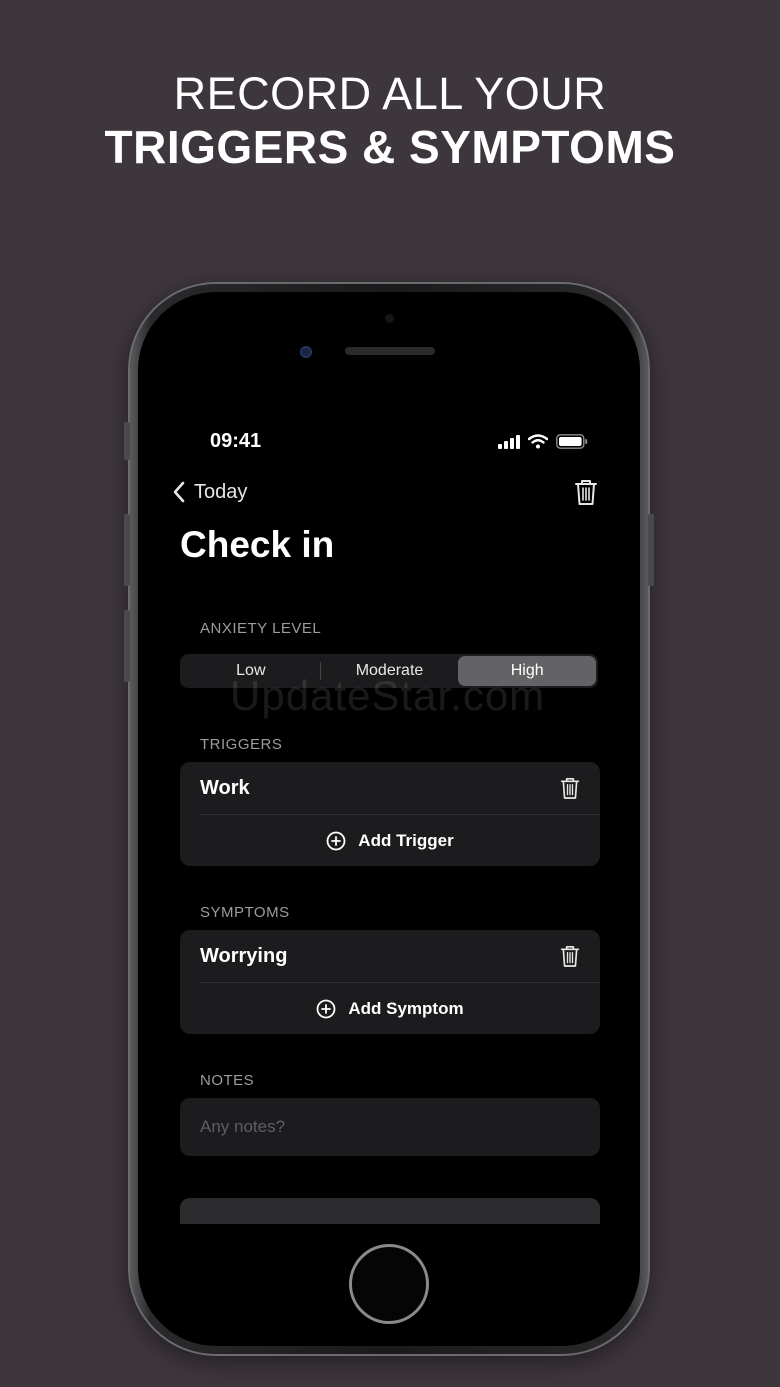 The image size is (780, 1387). What do you see at coordinates (221, 491) in the screenshot?
I see `back-label: Today` at bounding box center [221, 491].